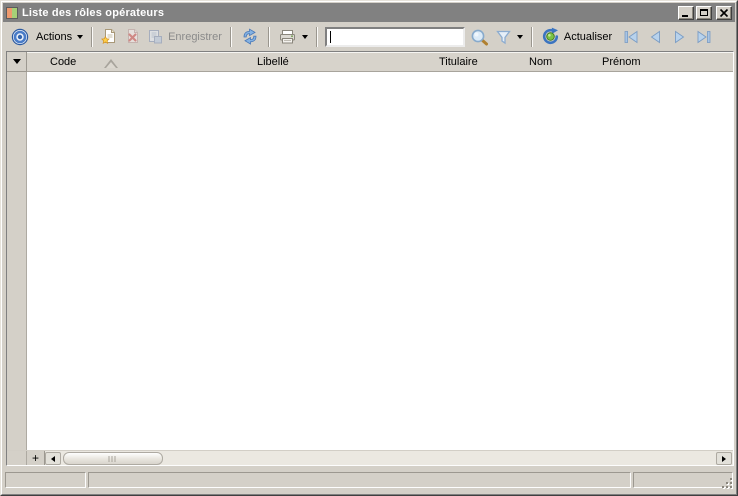  I want to click on maximize-button, so click(704, 12).